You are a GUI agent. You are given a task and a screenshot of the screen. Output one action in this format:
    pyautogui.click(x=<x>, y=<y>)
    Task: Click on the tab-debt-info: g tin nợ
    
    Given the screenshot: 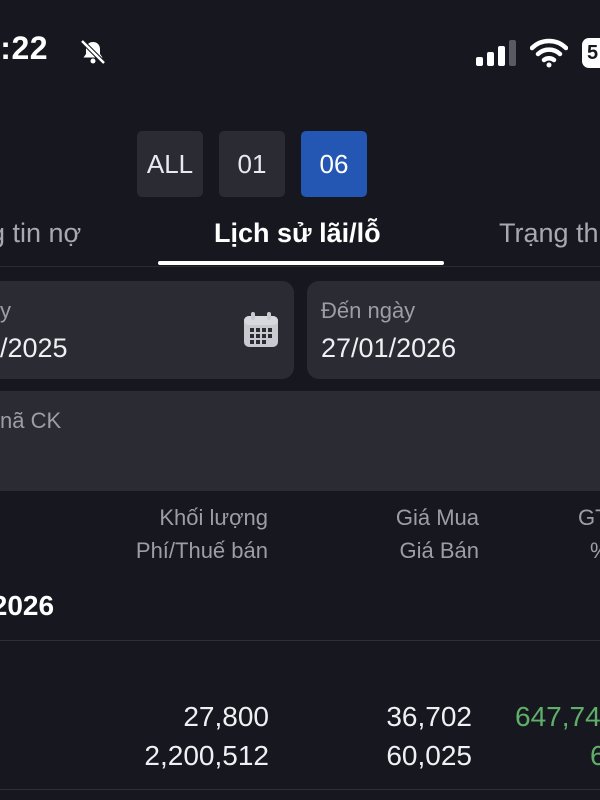 What is the action you would take?
    pyautogui.click(x=40, y=233)
    